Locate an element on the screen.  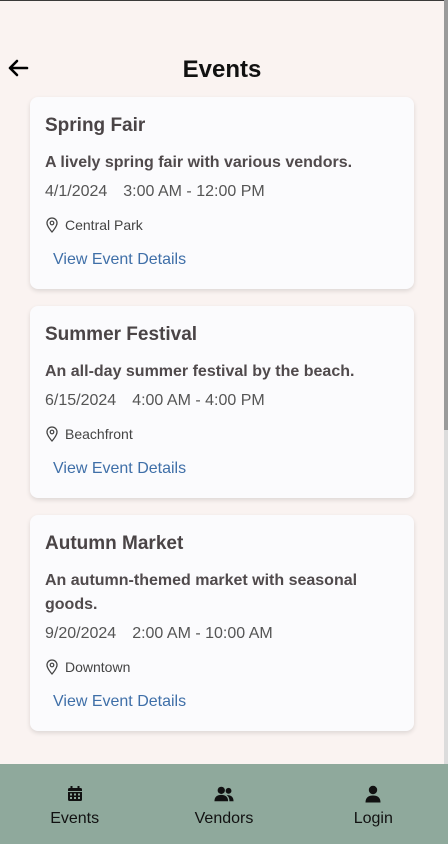
event-location: Beachfront is located at coordinates (222, 434).